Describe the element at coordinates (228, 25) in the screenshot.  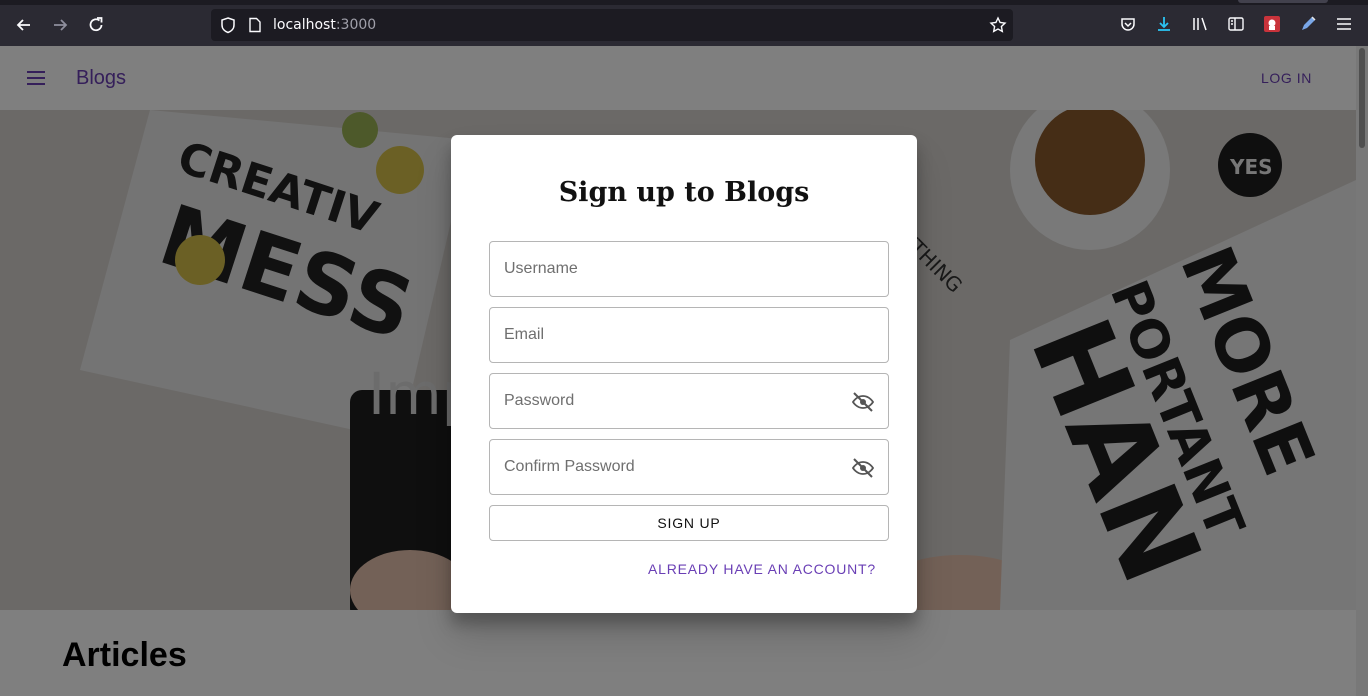
I see `shield-icon` at that location.